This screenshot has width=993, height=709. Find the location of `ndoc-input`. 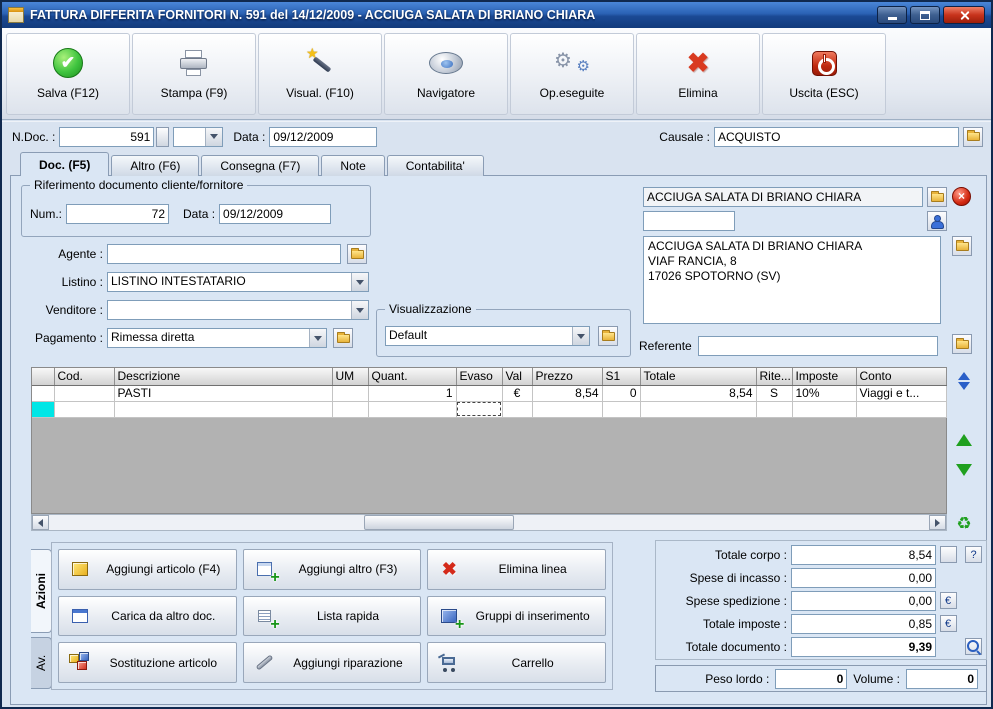

ndoc-input is located at coordinates (107, 136).